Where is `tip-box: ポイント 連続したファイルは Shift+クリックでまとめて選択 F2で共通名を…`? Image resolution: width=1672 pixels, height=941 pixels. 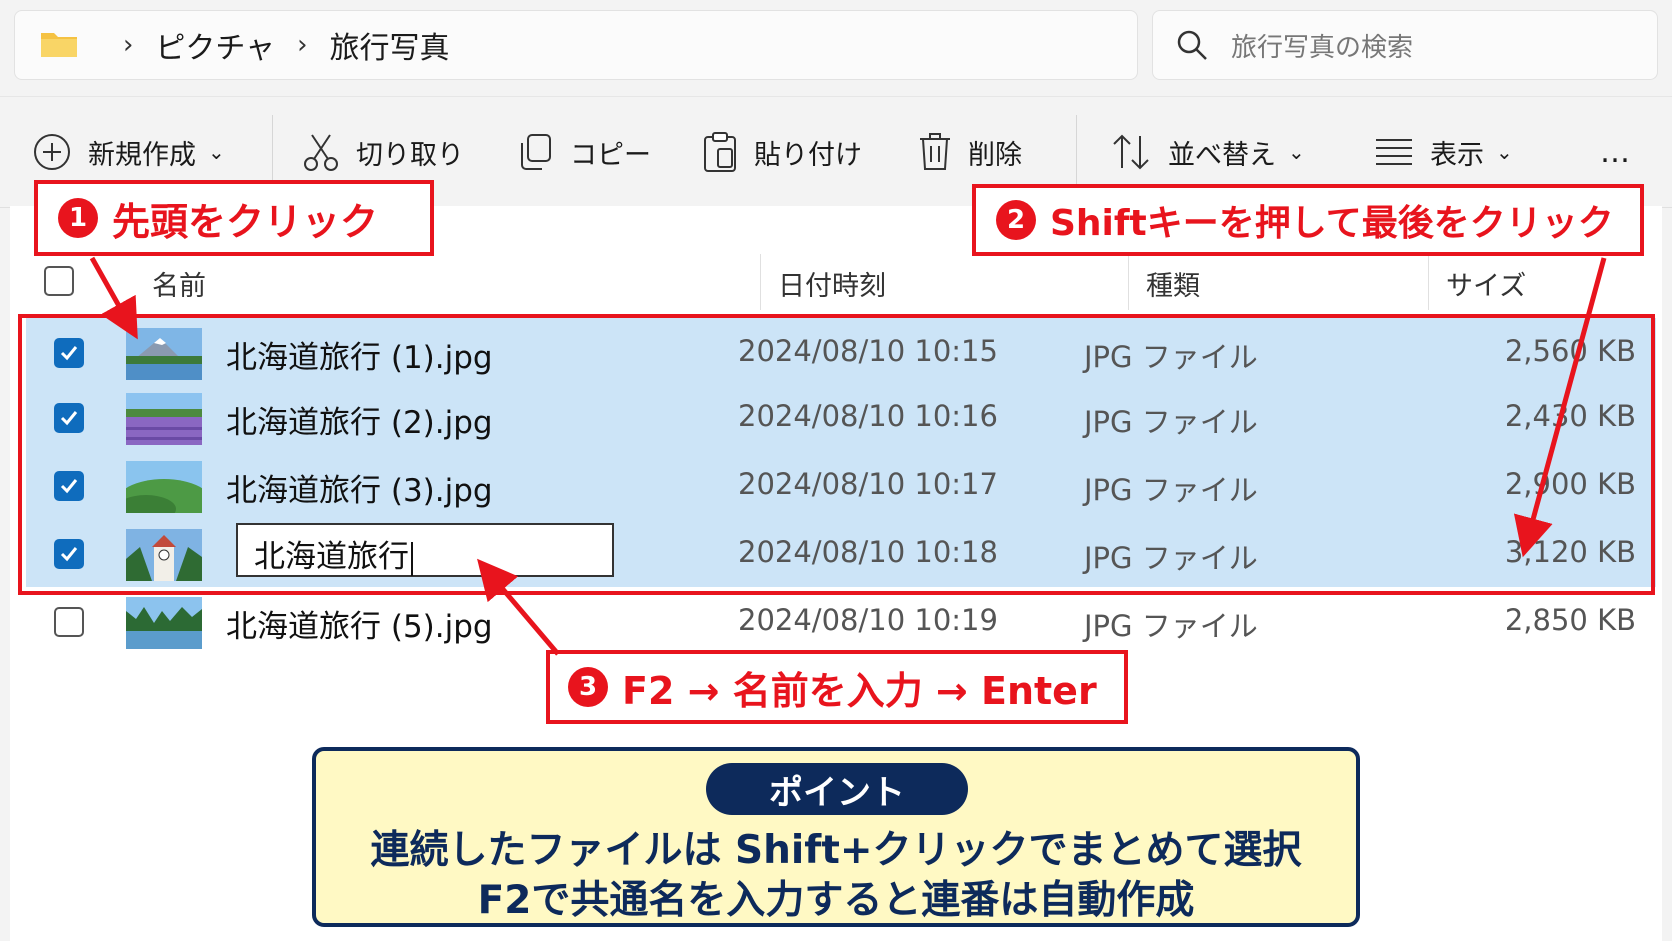
tip-box: ポイント 連続したファイルは Shift+クリックでまとめて選択 F2で共通名を… is located at coordinates (836, 837).